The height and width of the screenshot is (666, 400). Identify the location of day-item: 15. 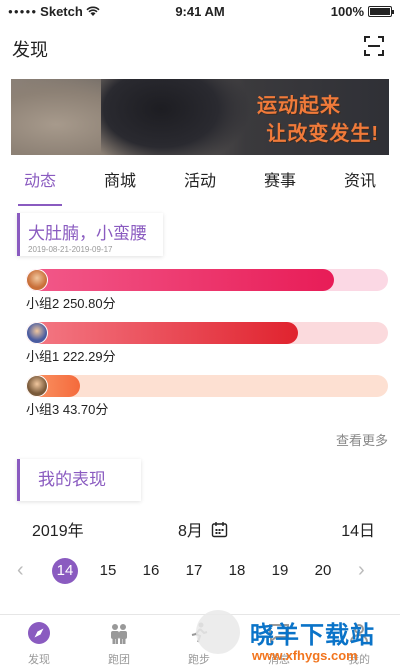
(108, 571).